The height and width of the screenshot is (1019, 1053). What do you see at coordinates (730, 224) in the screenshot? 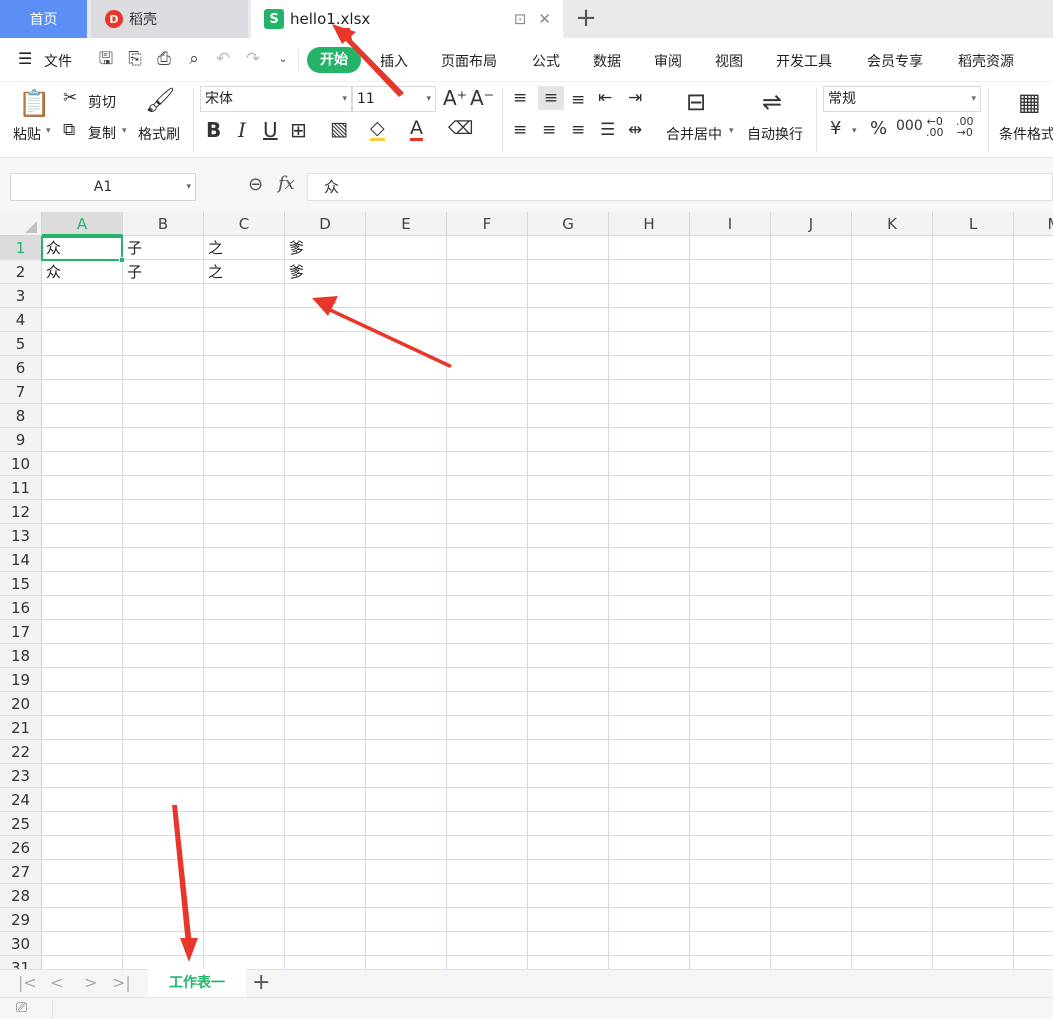
I see `column-header-i: I` at bounding box center [730, 224].